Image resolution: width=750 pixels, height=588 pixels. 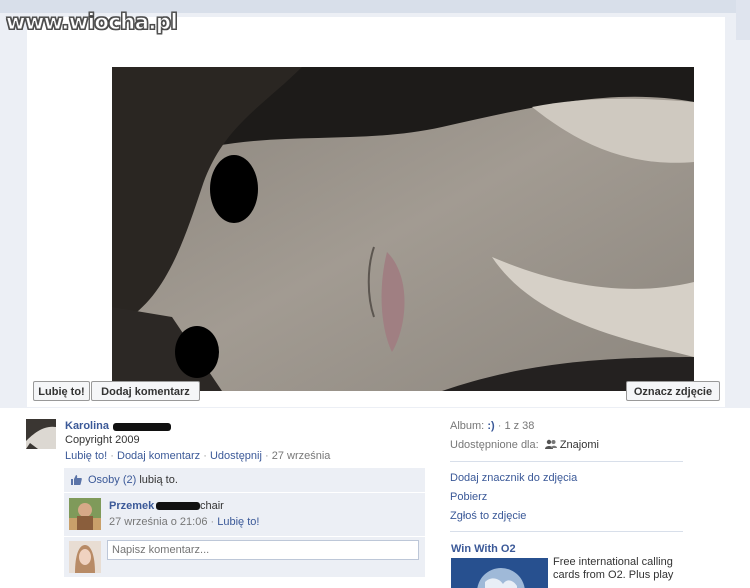 I want to click on comment-compose, so click(x=244, y=557).